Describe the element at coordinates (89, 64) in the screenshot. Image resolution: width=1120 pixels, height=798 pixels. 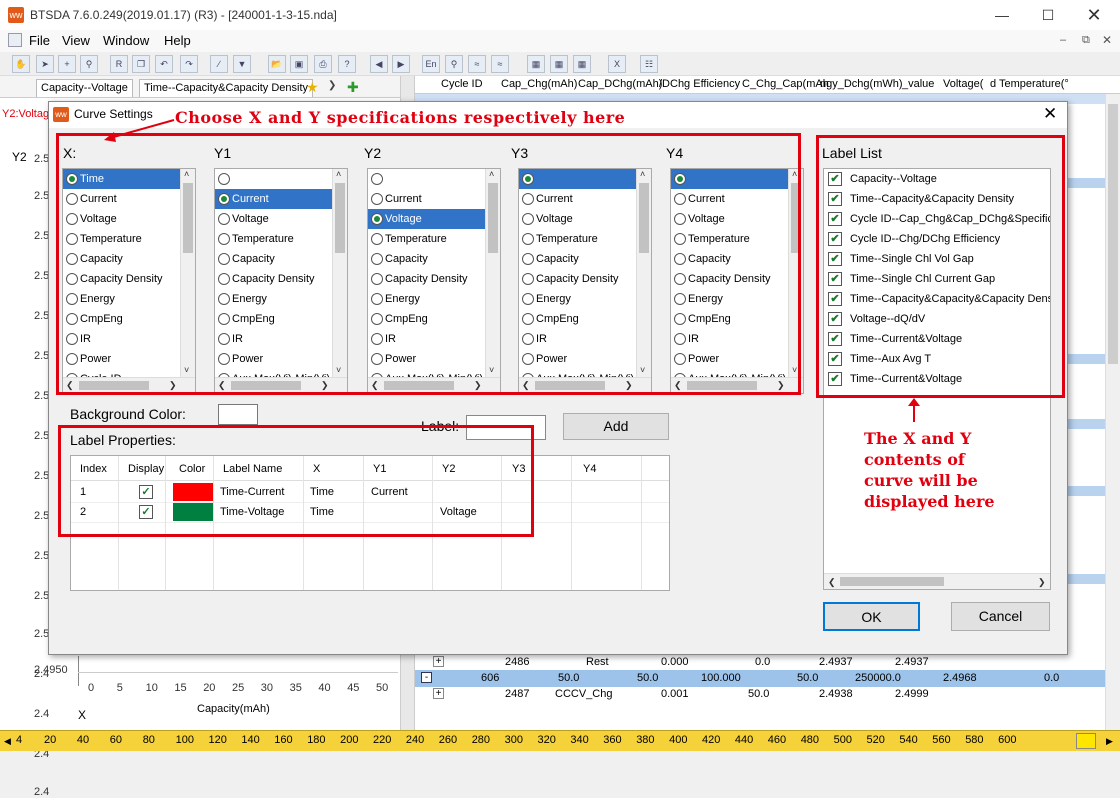
I see `zoom-icon: ⚲` at that location.